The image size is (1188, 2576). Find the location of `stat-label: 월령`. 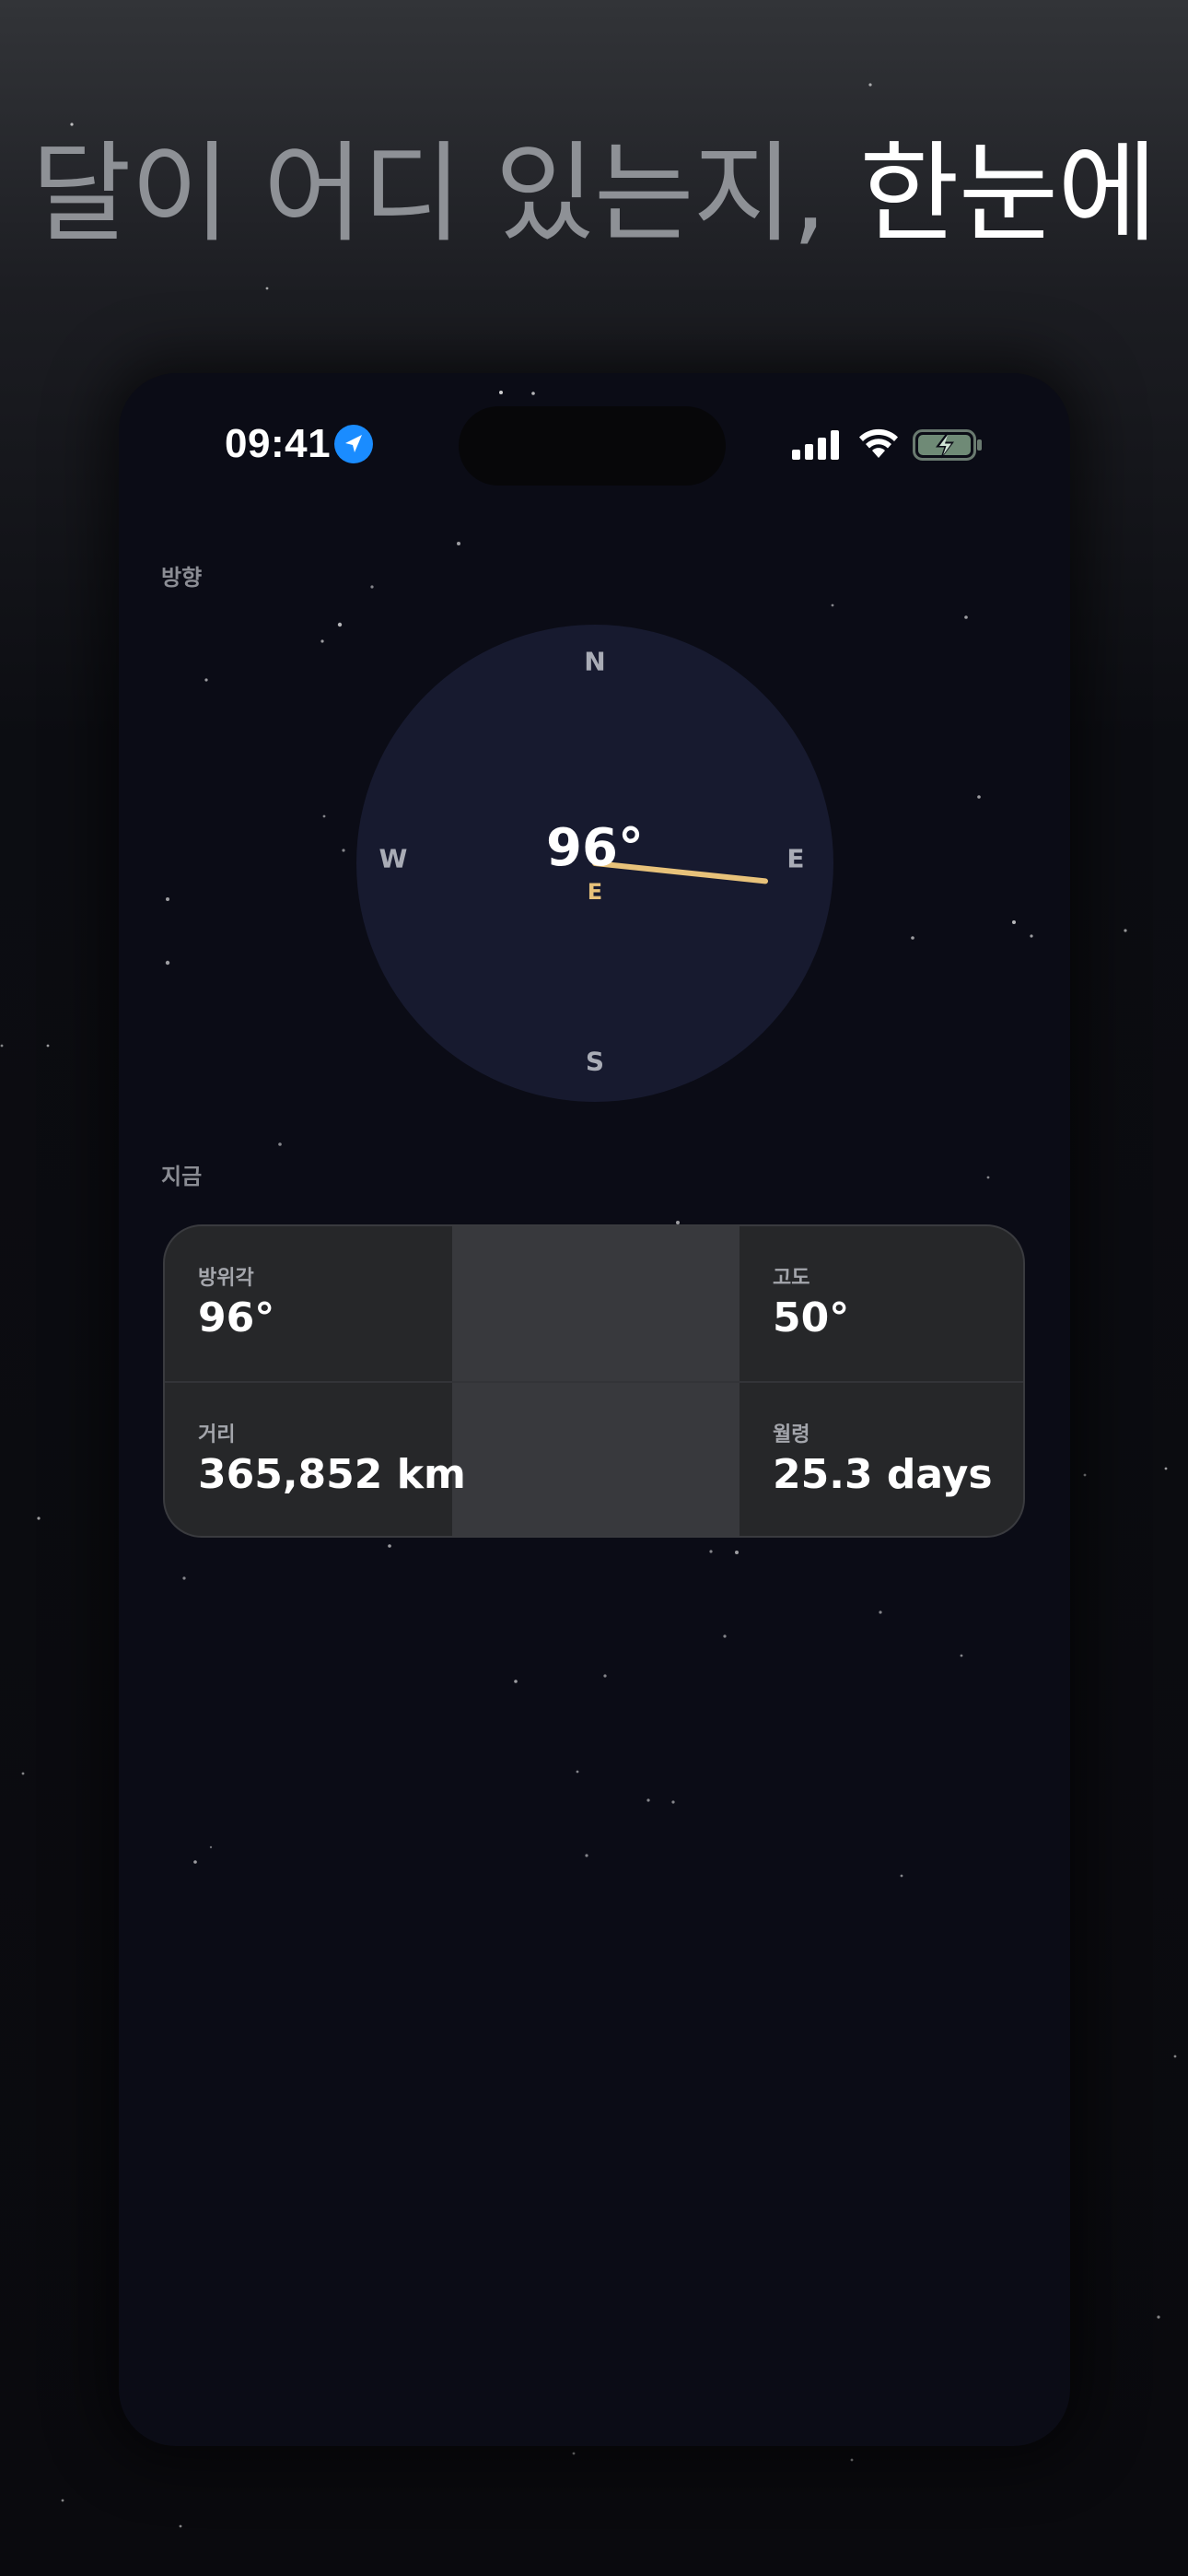

stat-label: 월령 is located at coordinates (791, 1434).